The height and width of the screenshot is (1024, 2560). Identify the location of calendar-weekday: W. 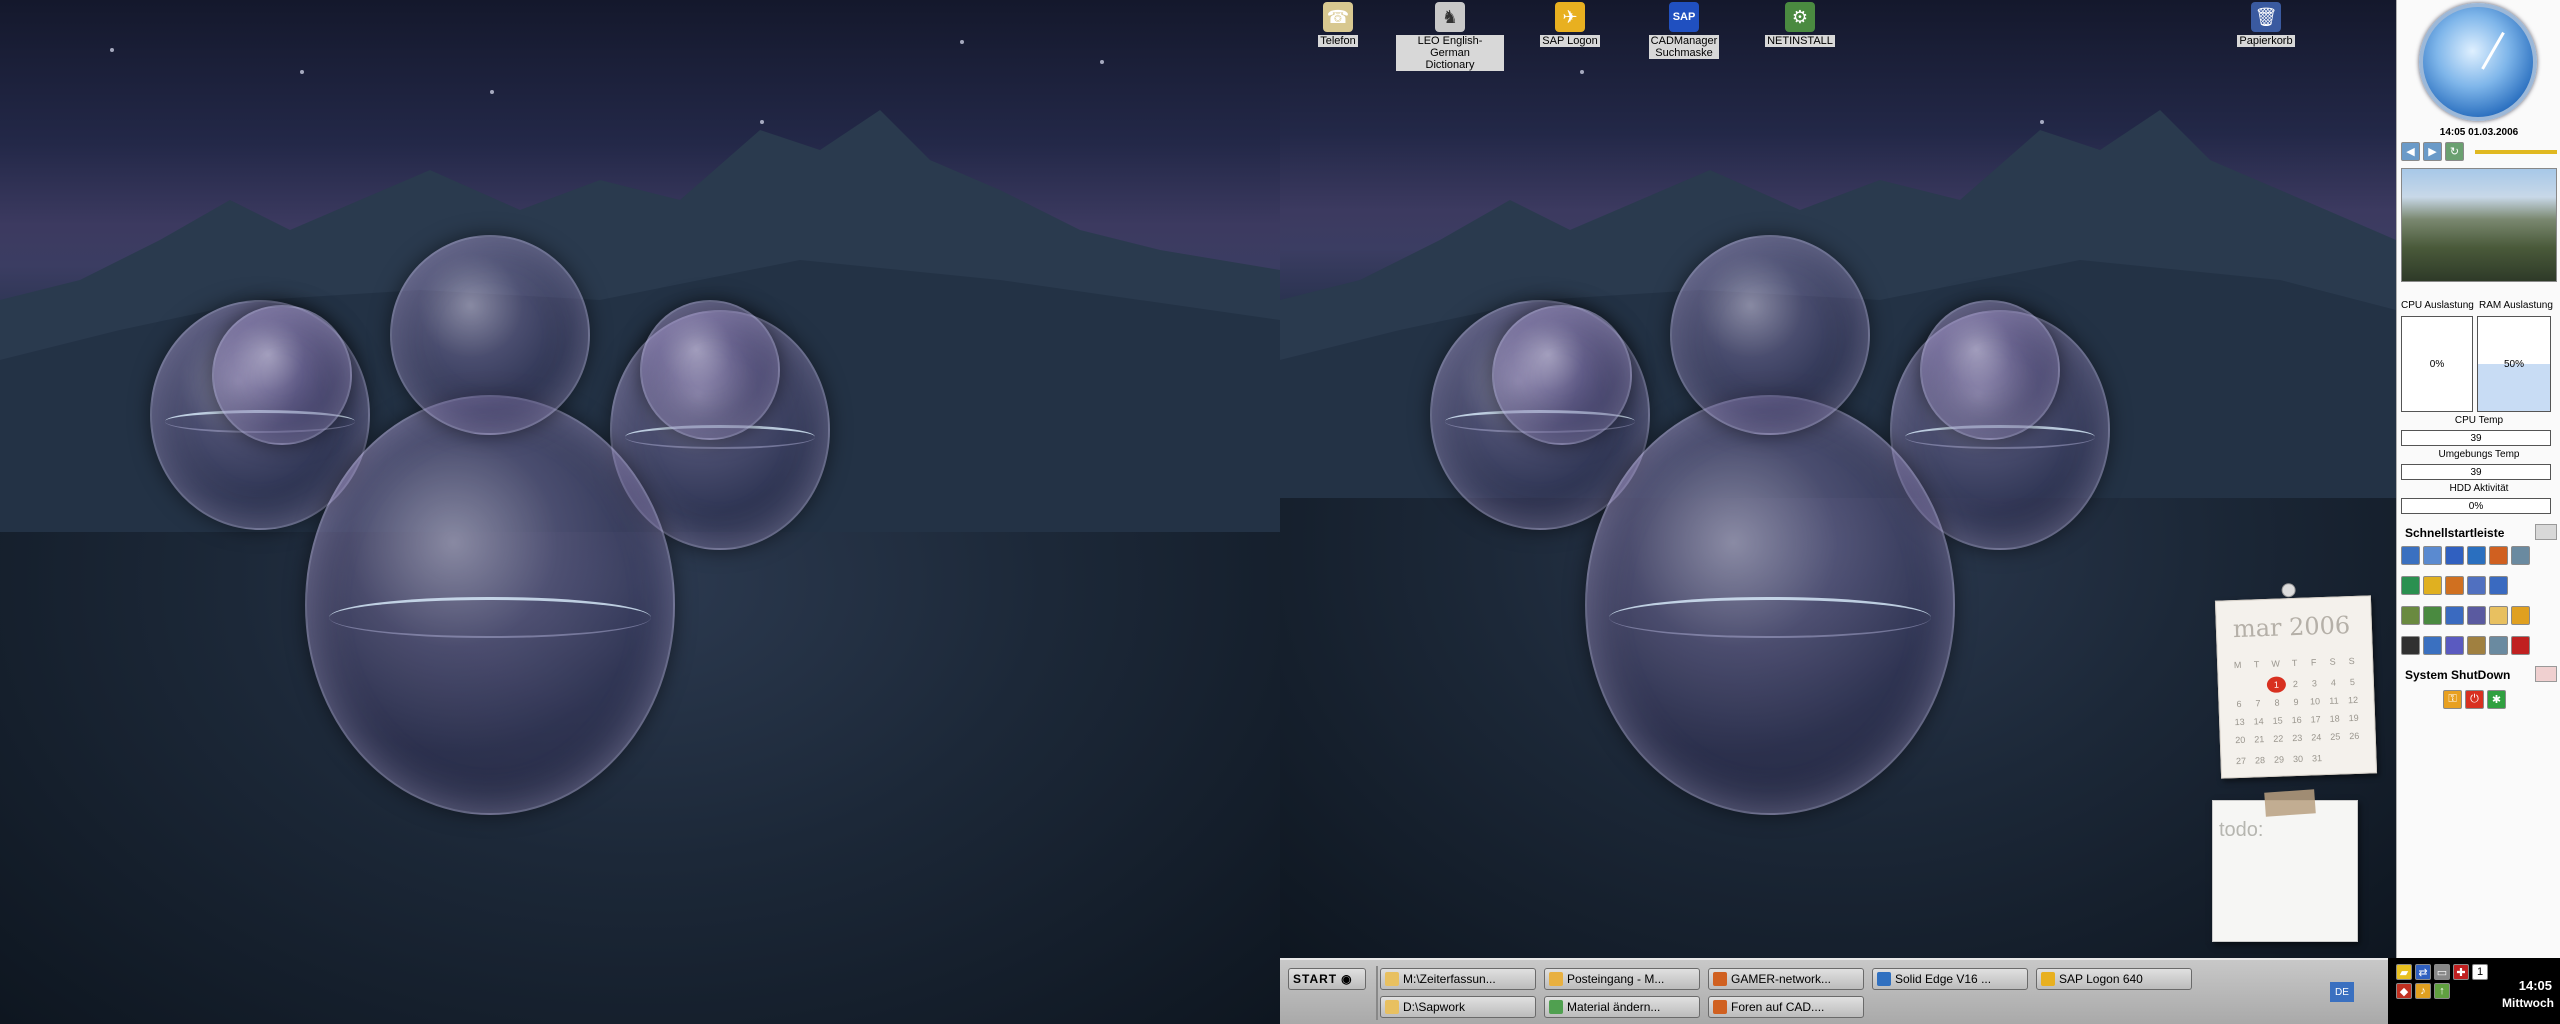
(2276, 663).